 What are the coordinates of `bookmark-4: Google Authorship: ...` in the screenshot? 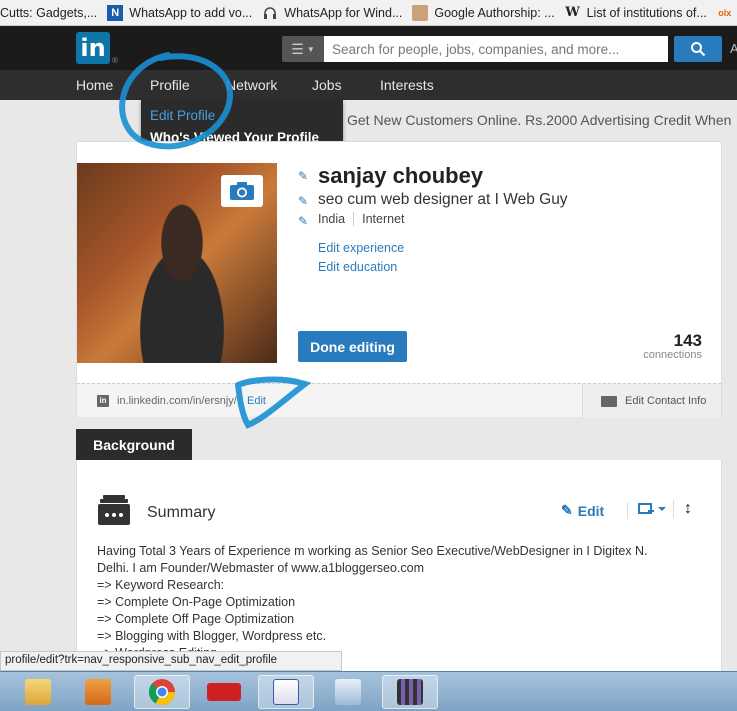 It's located at (483, 12).